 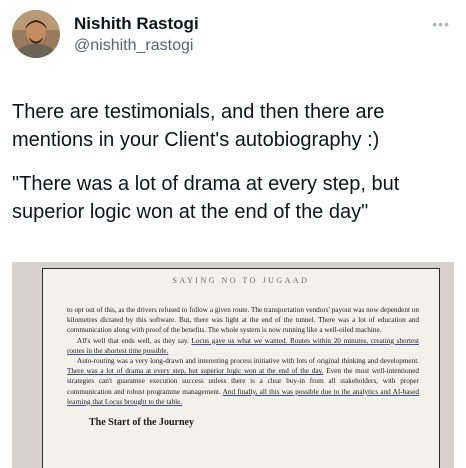 What do you see at coordinates (141, 422) in the screenshot?
I see `book-section-heading: The Start of the Journey` at bounding box center [141, 422].